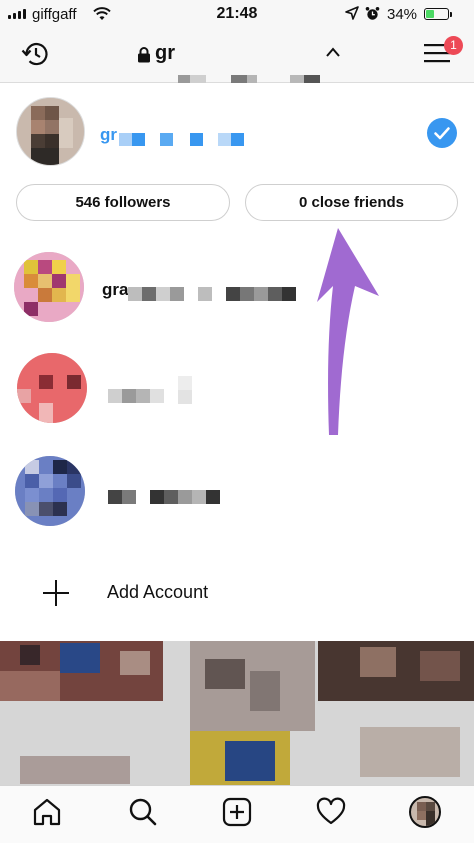  Describe the element at coordinates (237, 14) in the screenshot. I see `status-bar: giffgaff 21:48 34%` at that location.